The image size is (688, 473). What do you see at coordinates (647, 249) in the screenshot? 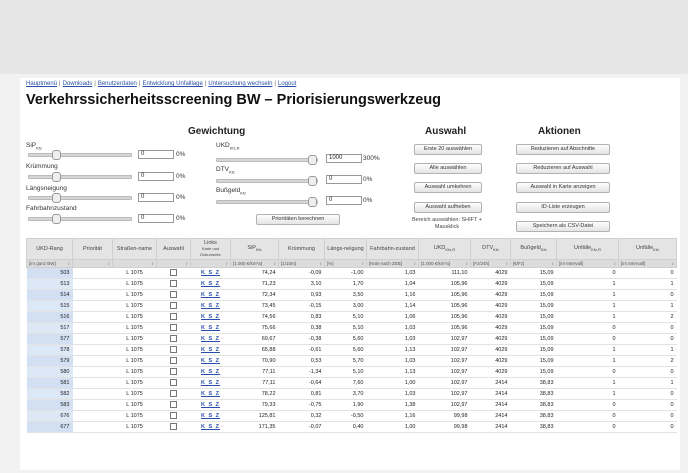
I see `column-header-unfaelle-kfz: UnfälleKfz` at bounding box center [647, 249].